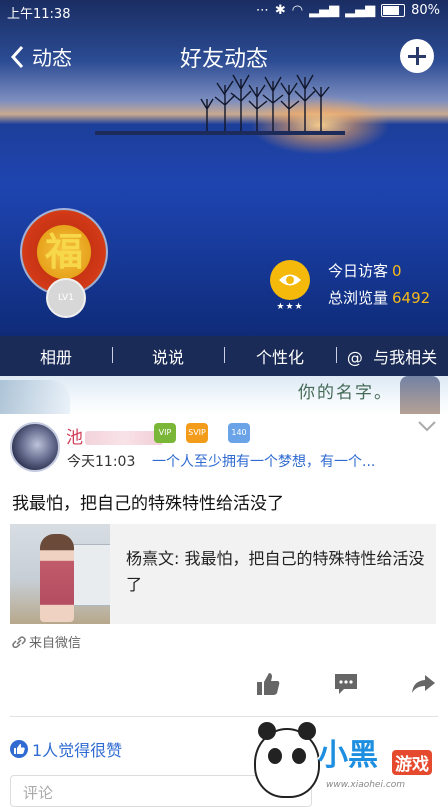 Image resolution: width=448 pixels, height=807 pixels. I want to click on share-thumbnail, so click(60, 574).